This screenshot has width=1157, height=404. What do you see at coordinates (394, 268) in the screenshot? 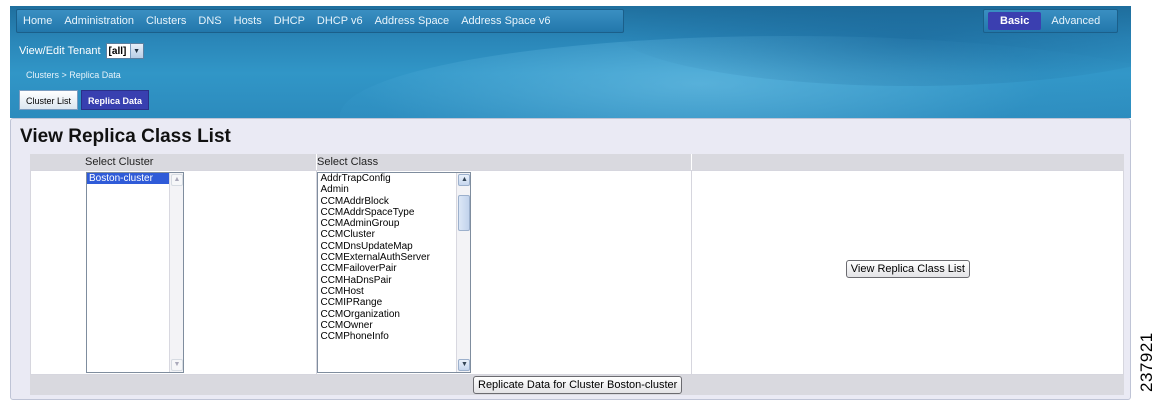
I see `class-option: CCMFailoverPair` at bounding box center [394, 268].